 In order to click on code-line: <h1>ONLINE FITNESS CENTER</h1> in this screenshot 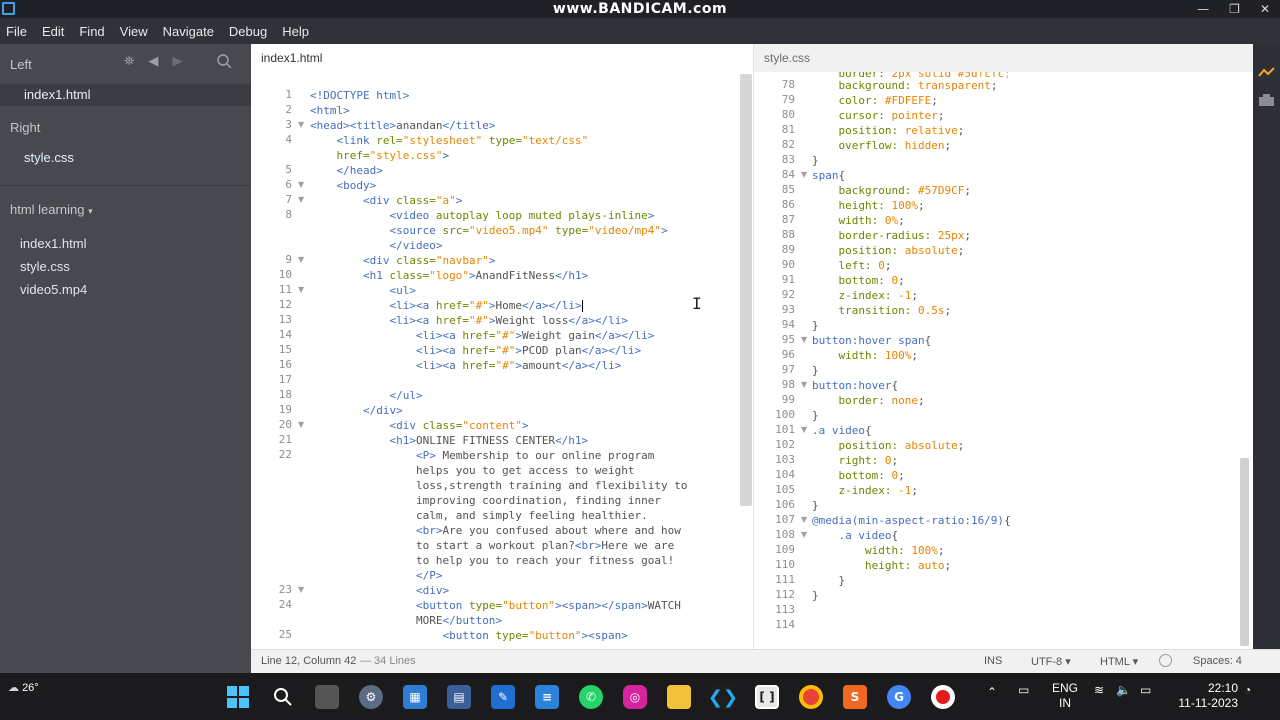, I will do `click(499, 440)`.